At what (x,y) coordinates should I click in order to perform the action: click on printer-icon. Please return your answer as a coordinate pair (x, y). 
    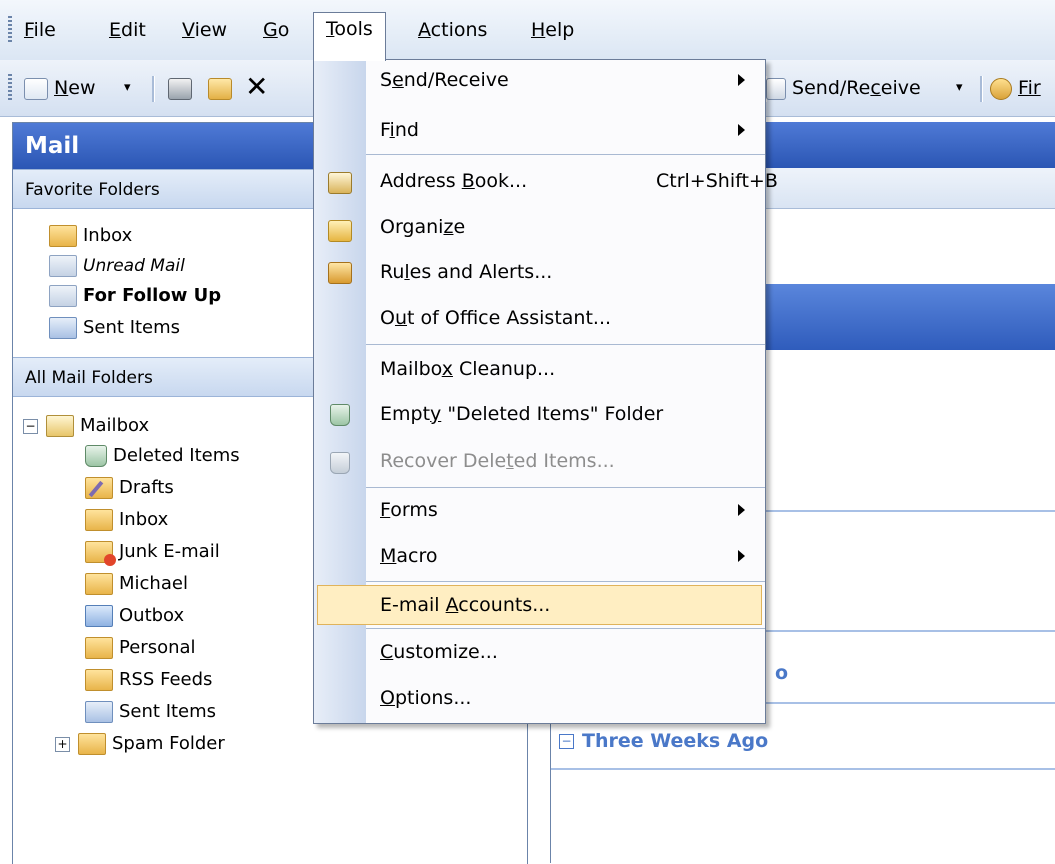
    Looking at the image, I should click on (180, 88).